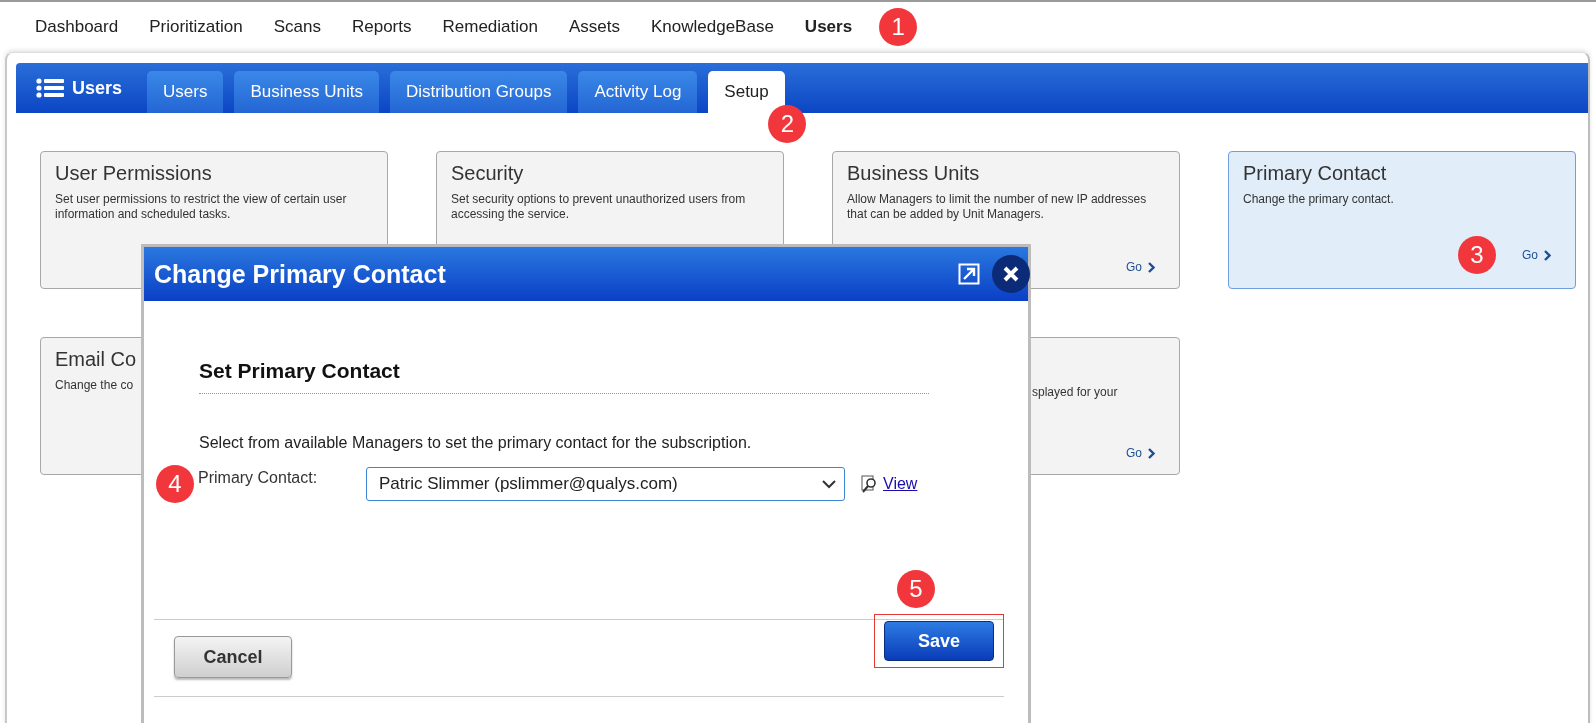 The width and height of the screenshot is (1596, 723). Describe the element at coordinates (50, 88) in the screenshot. I see `list-icon` at that location.